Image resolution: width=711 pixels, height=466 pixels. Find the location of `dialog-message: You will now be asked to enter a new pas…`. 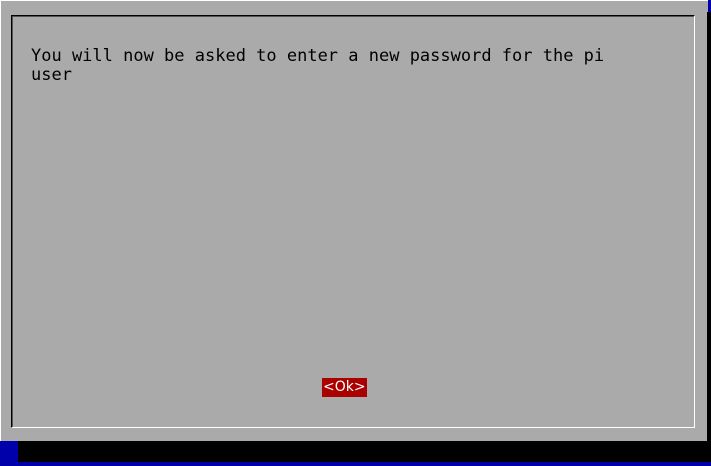

dialog-message: You will now be asked to enter a new pas… is located at coordinates (318, 65).